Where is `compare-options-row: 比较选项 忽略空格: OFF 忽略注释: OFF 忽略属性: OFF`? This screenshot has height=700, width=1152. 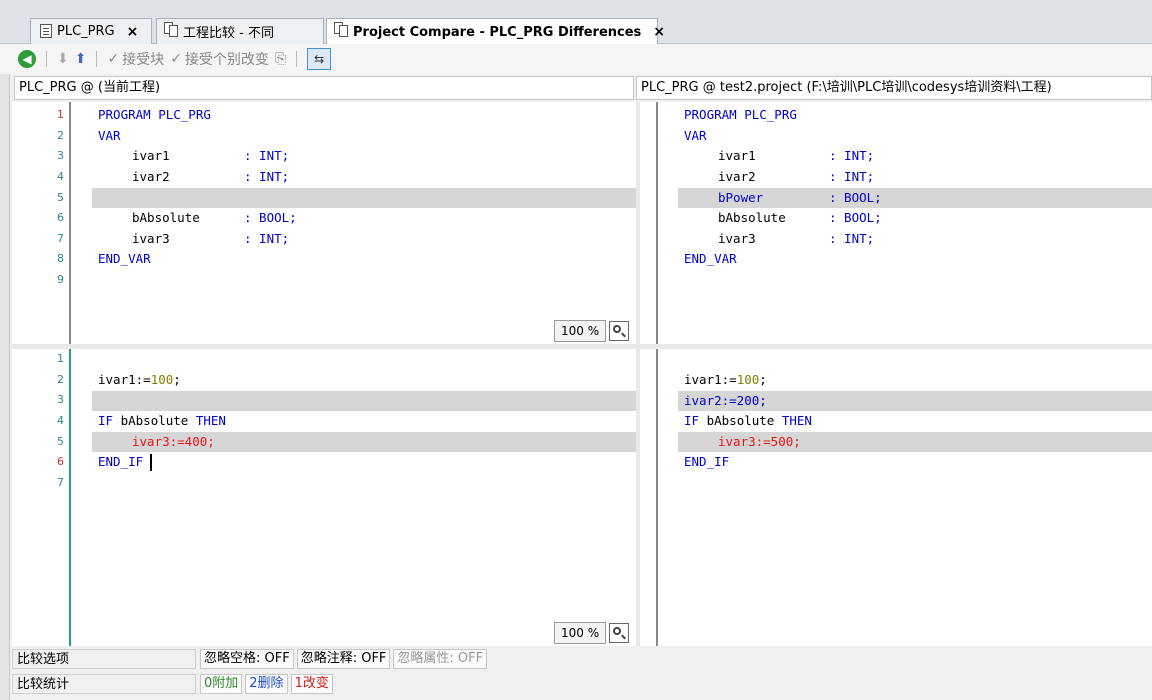
compare-options-row: 比较选项 忽略空格: OFF 忽略注释: OFF 忽略属性: OFF is located at coordinates (582, 659).